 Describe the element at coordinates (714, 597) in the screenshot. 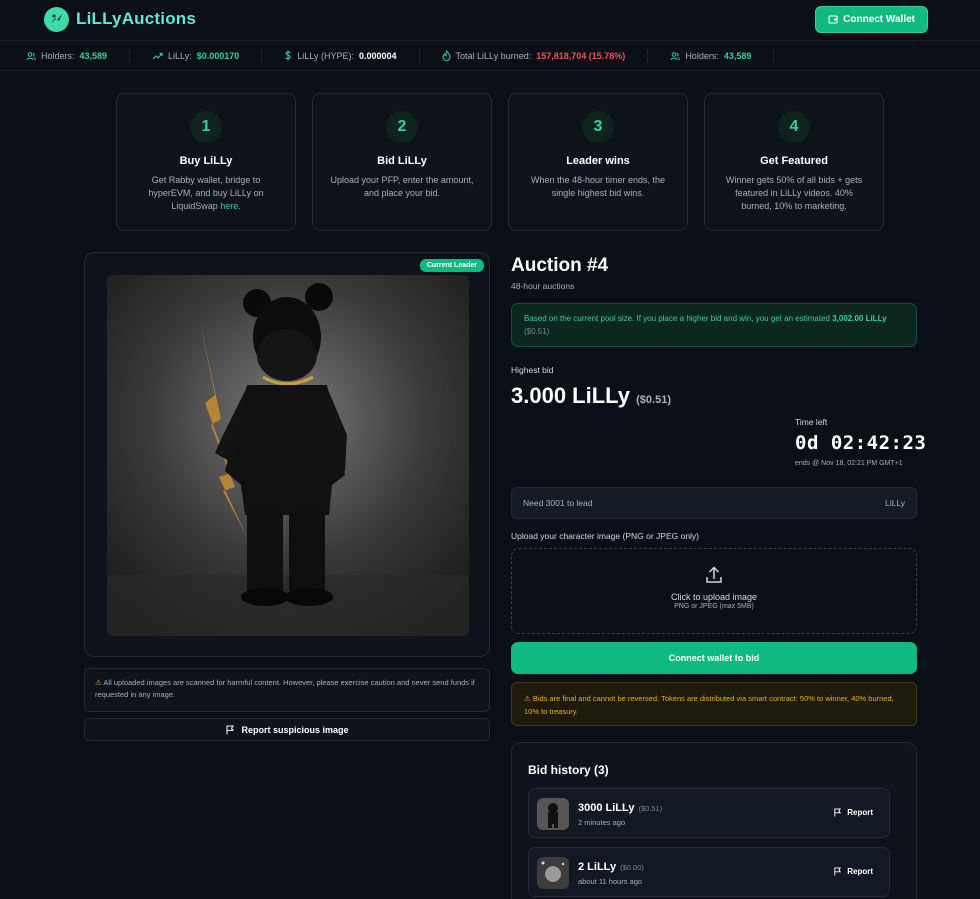

I see `upload-title: Click to upload image` at that location.